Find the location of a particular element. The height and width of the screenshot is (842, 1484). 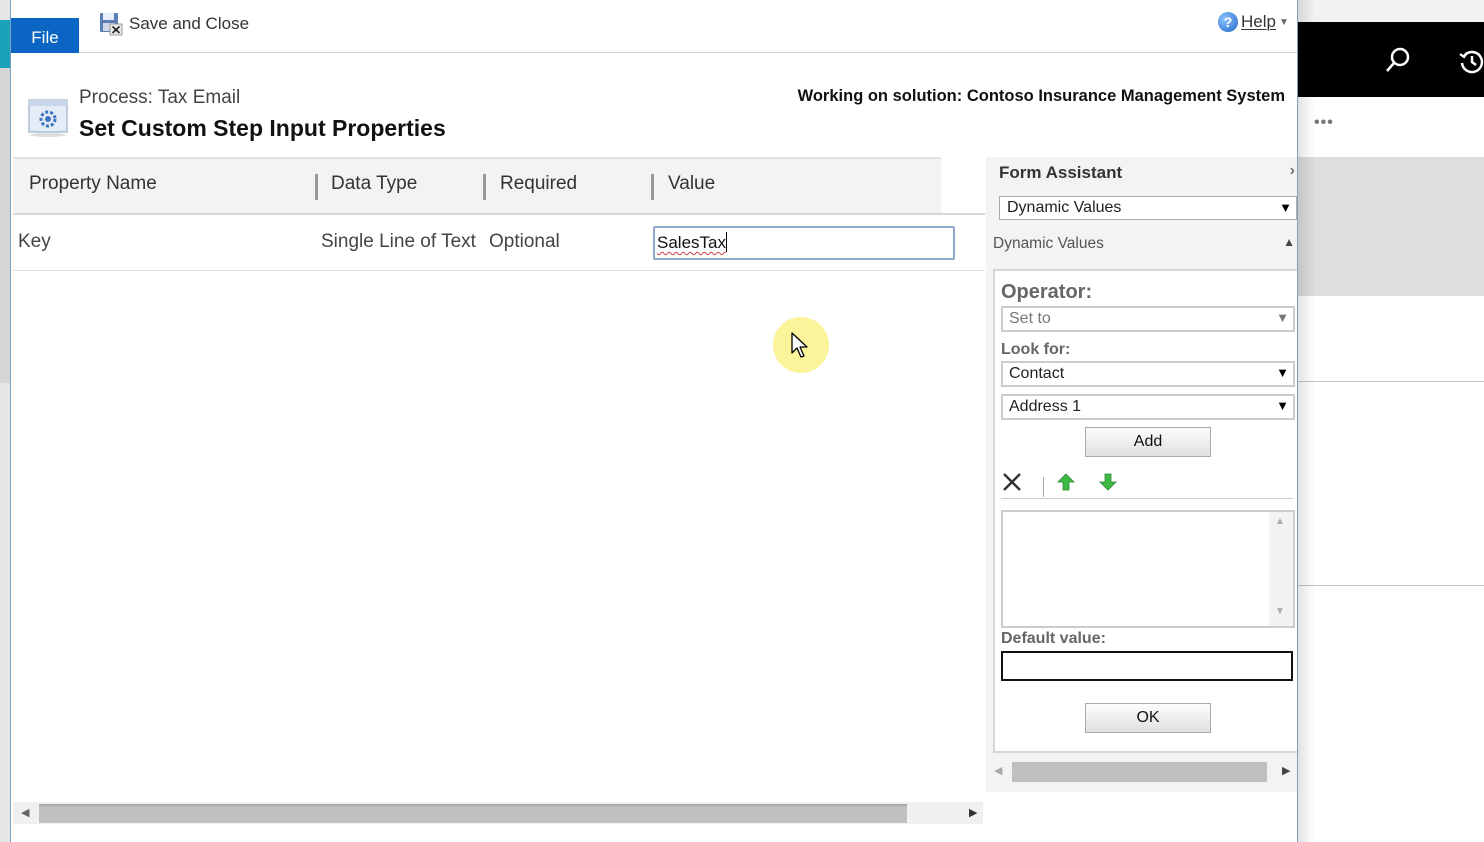

background-app-navbar is located at coordinates (1391, 59).